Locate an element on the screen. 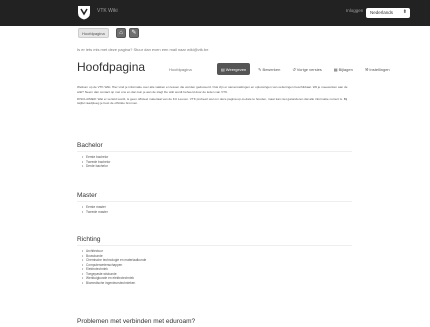 The height and width of the screenshot is (327, 430). tab-label: Instellingen is located at coordinates (379, 69).